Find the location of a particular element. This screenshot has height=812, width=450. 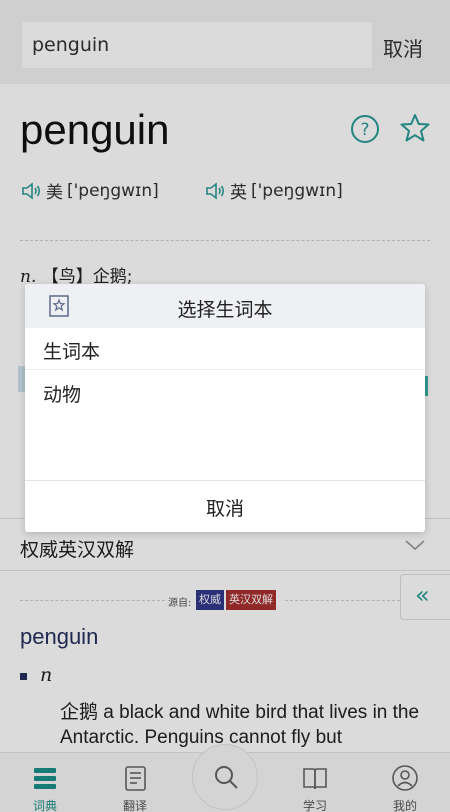

dialog-title: 选择生词本 is located at coordinates (225, 310).